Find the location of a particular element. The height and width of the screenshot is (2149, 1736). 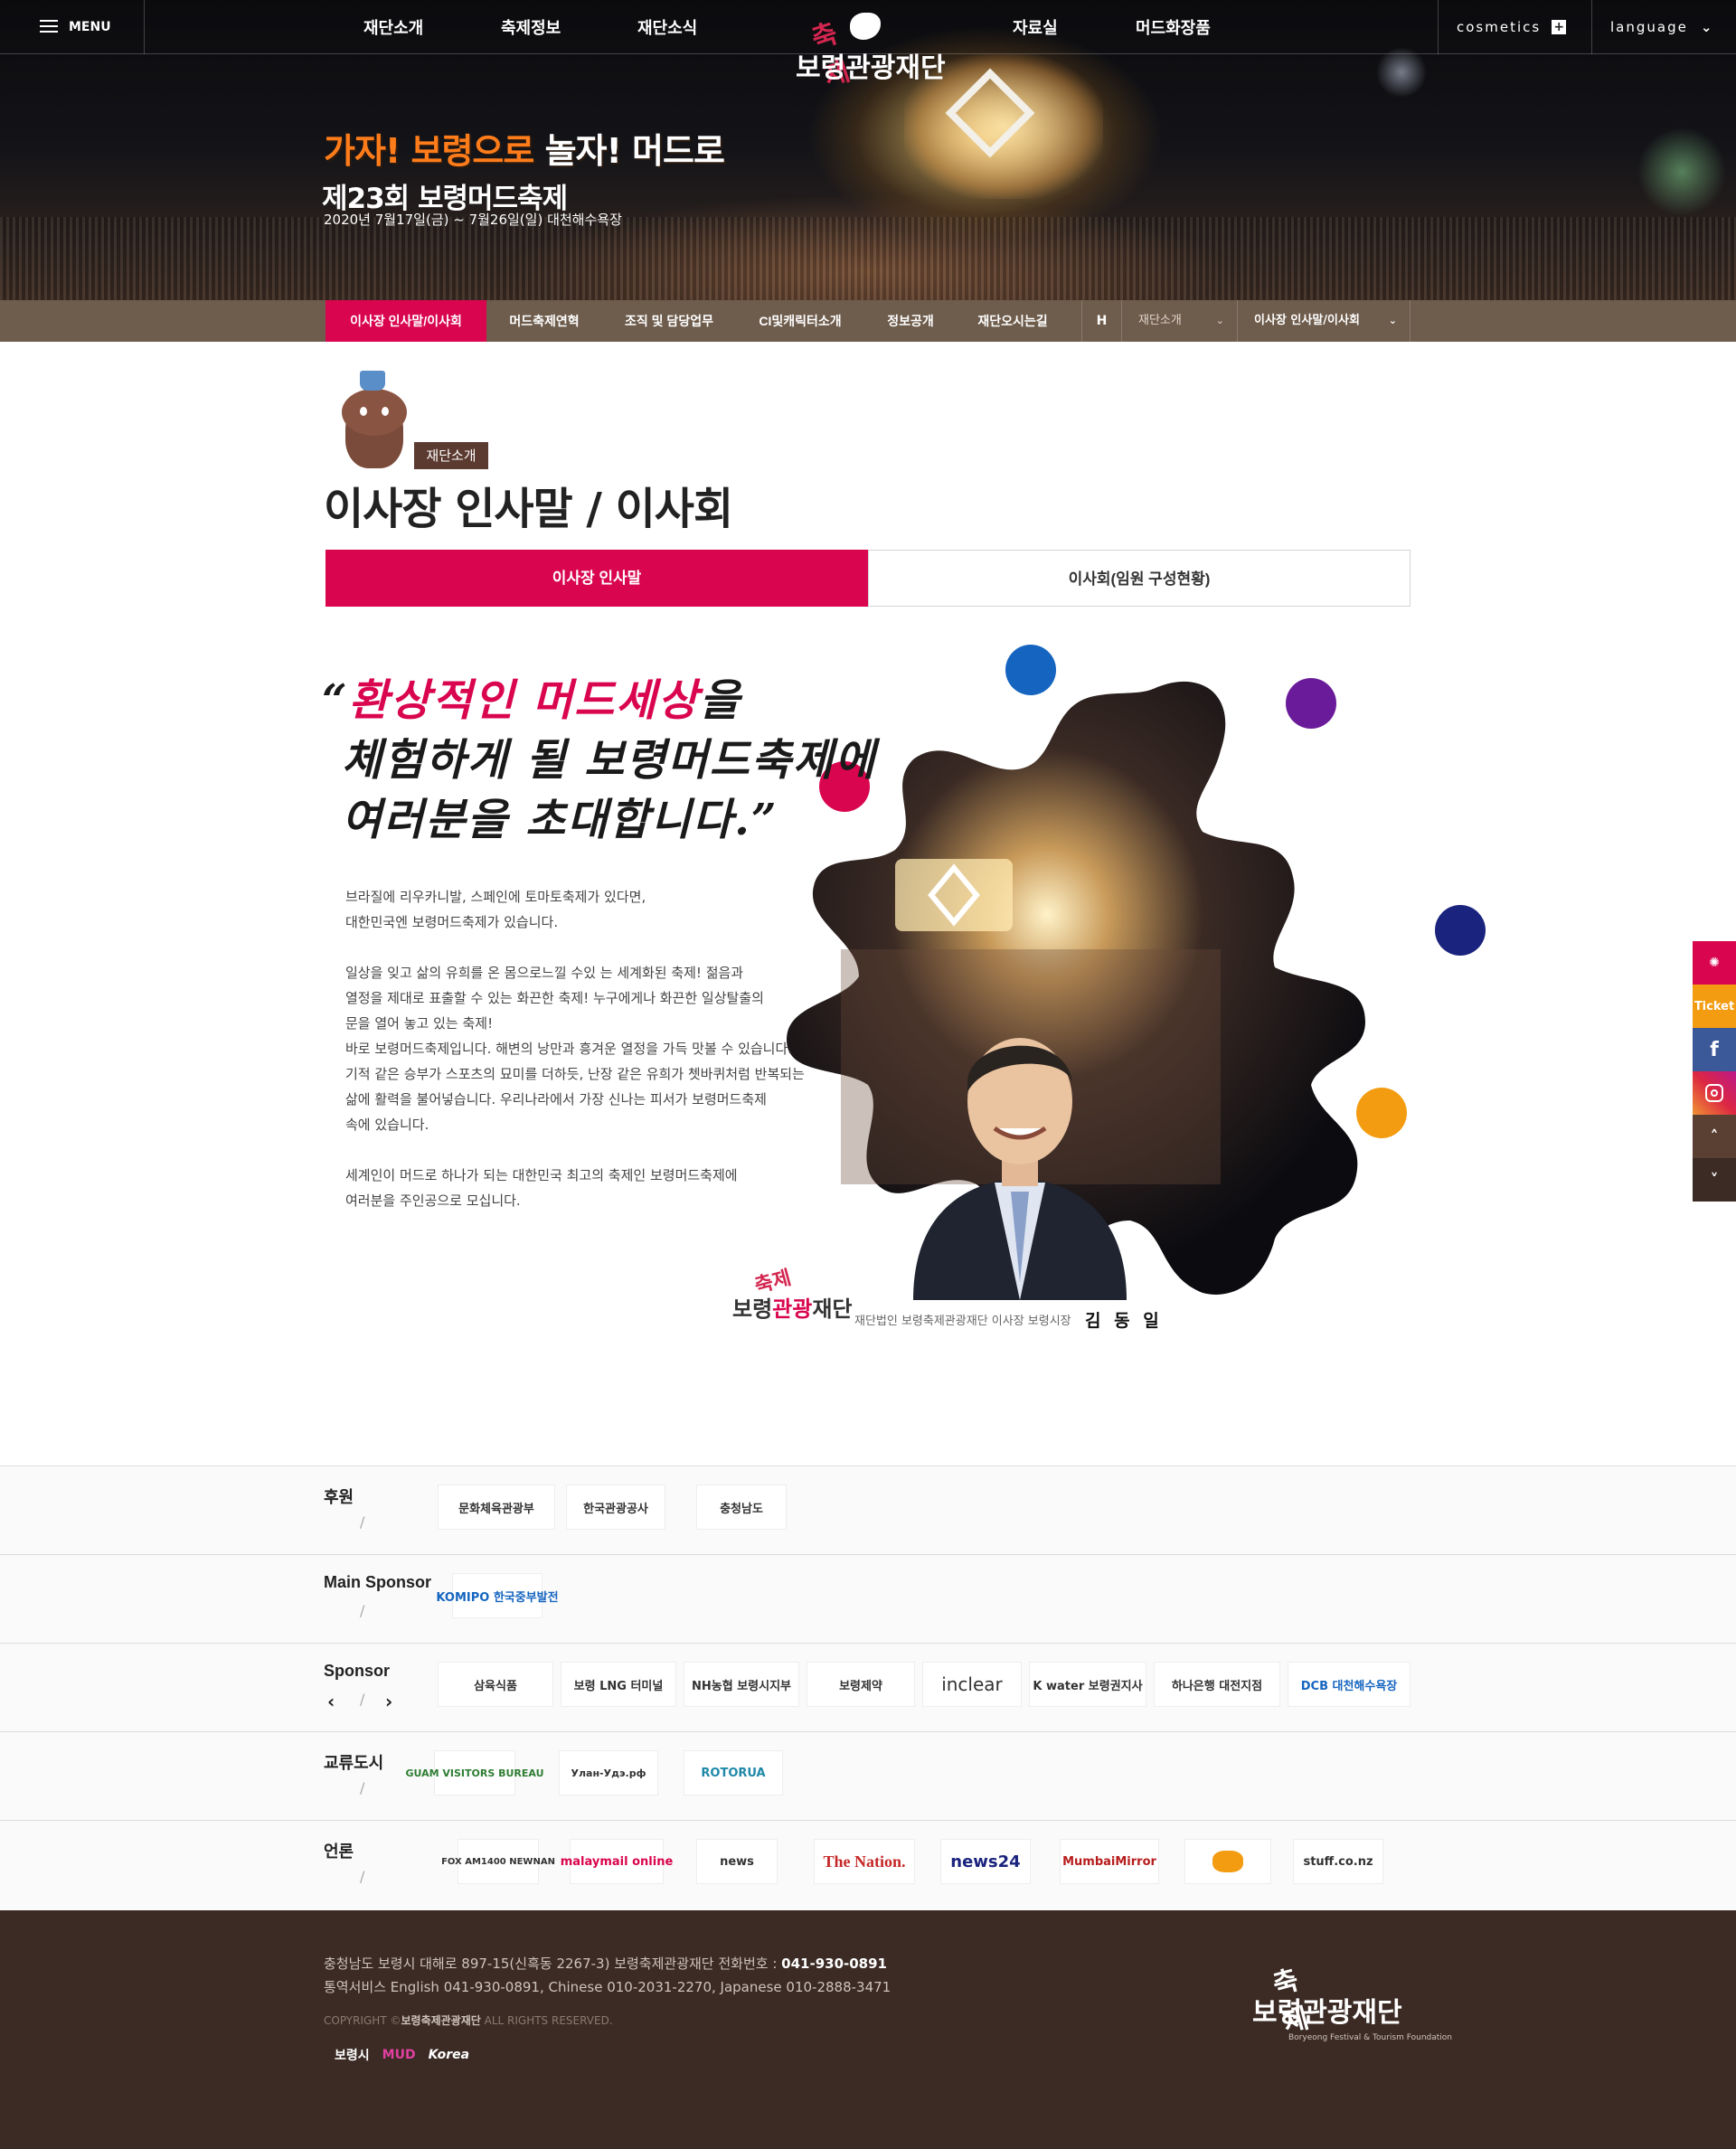

greeting-quote: “환상적인 머드세상을 체험하게 될 보령머드축제에 여러분을 초대합니다.” is located at coordinates (599, 761).